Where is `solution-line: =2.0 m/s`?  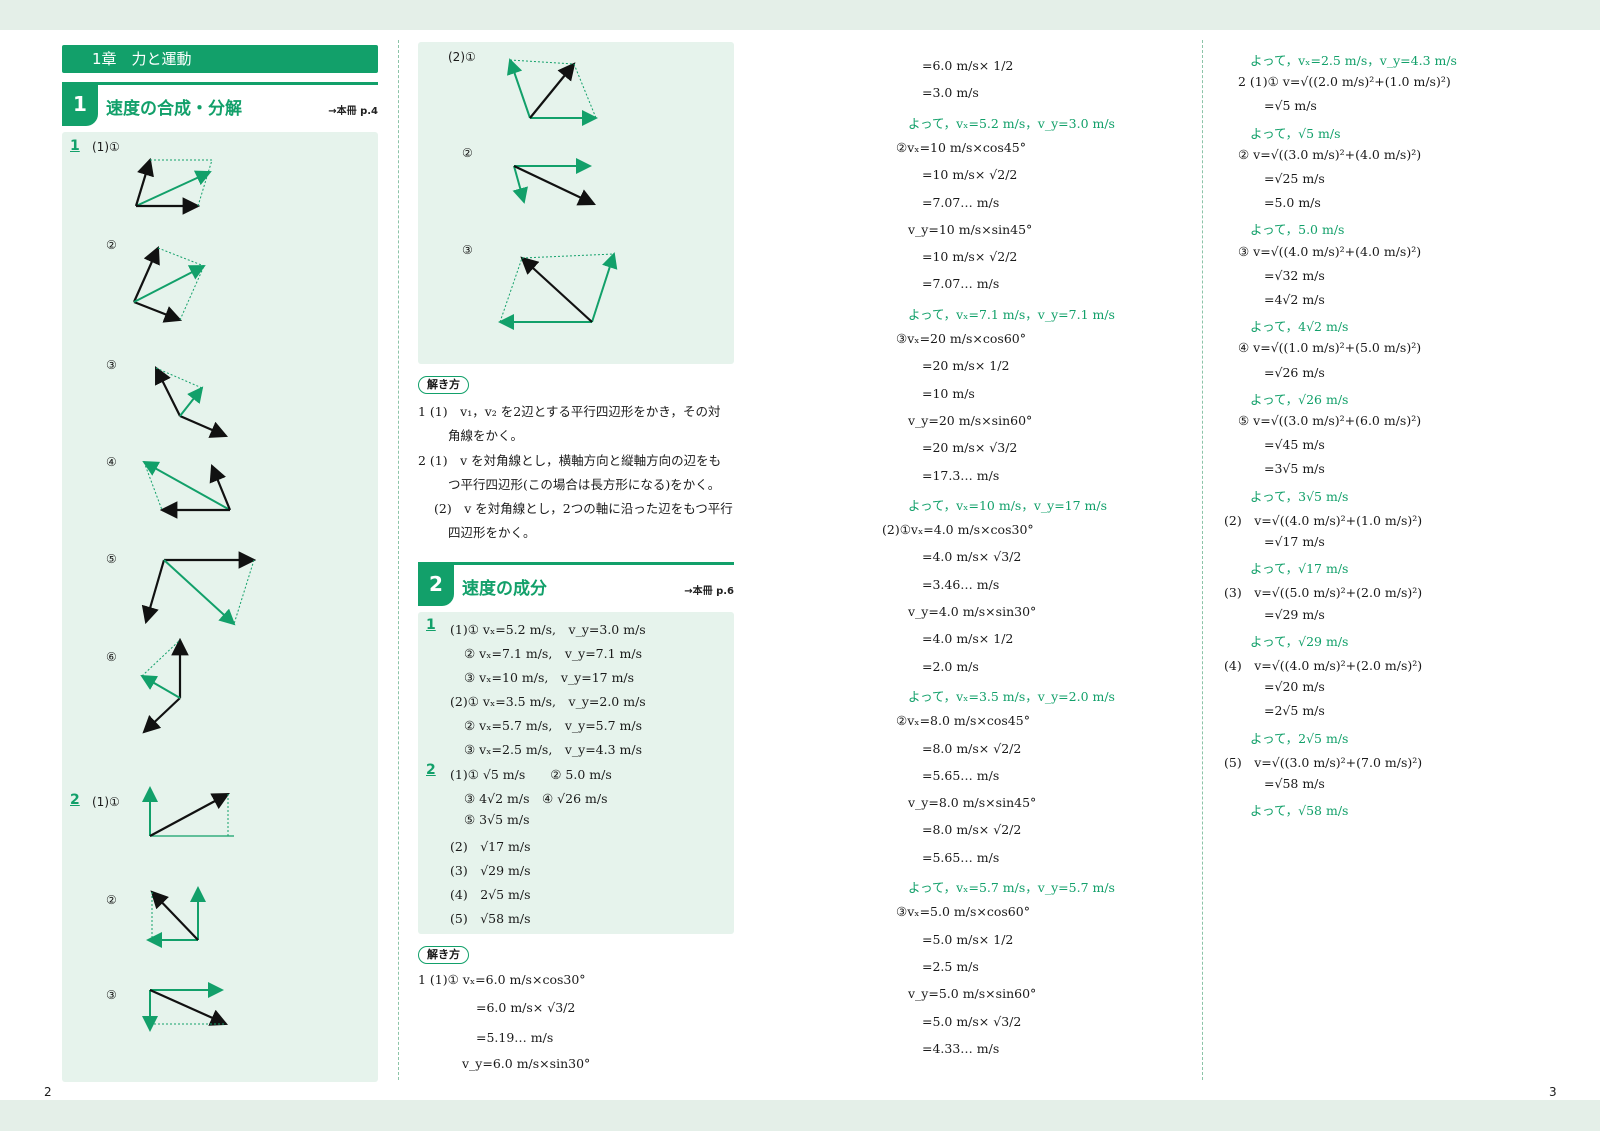
solution-line: =2.0 m/s is located at coordinates (950, 666).